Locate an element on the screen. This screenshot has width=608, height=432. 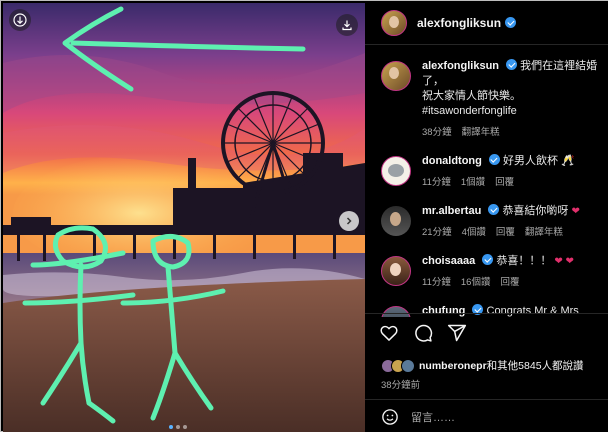
post-actions is located at coordinates (423, 333).